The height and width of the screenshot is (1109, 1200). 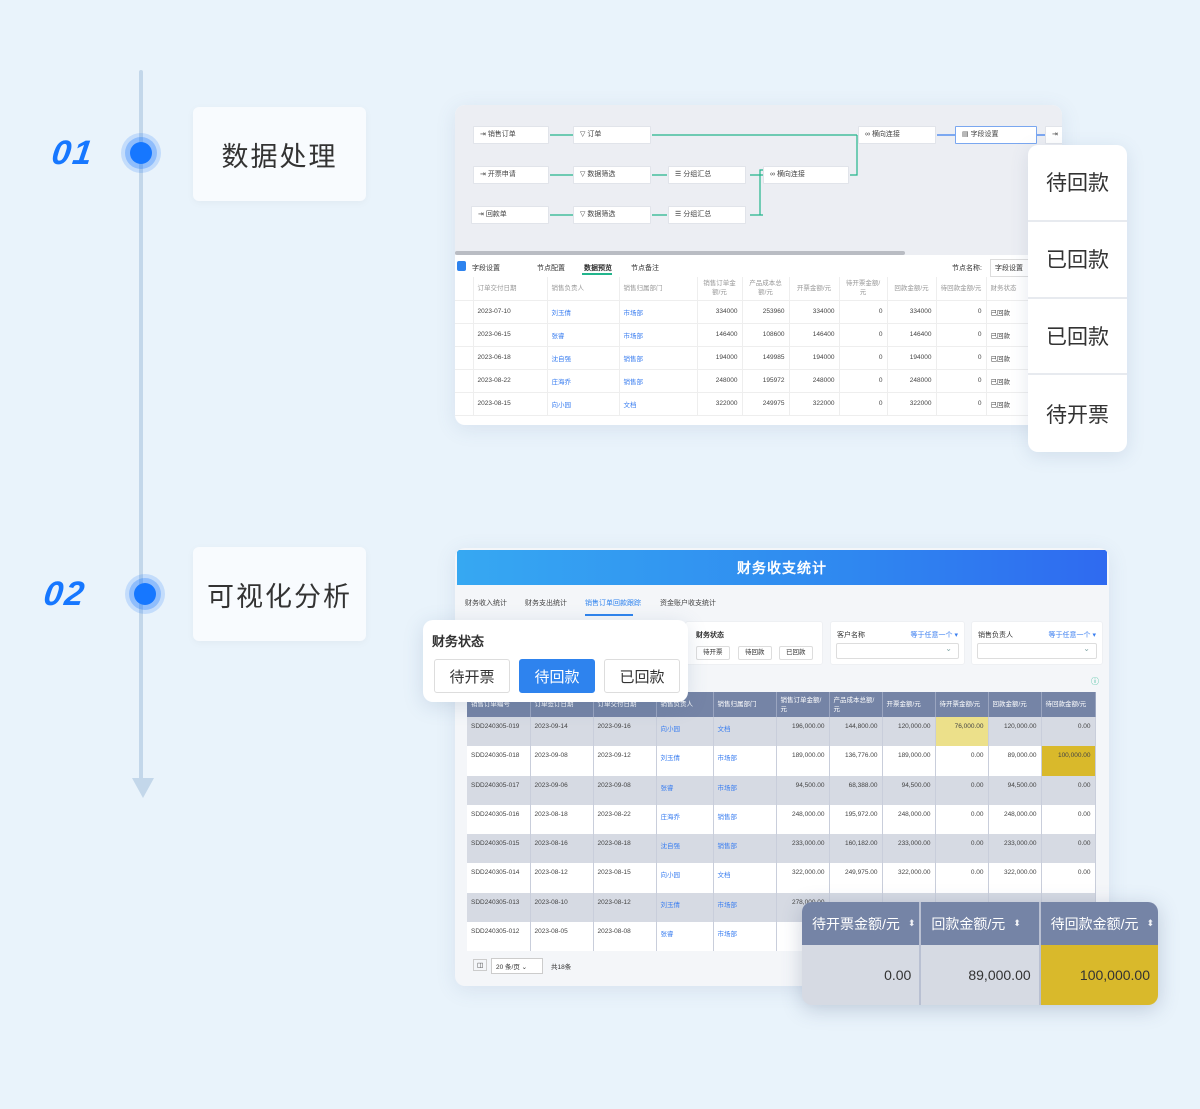 What do you see at coordinates (796, 653) in the screenshot?
I see `filter-option: 已回款` at bounding box center [796, 653].